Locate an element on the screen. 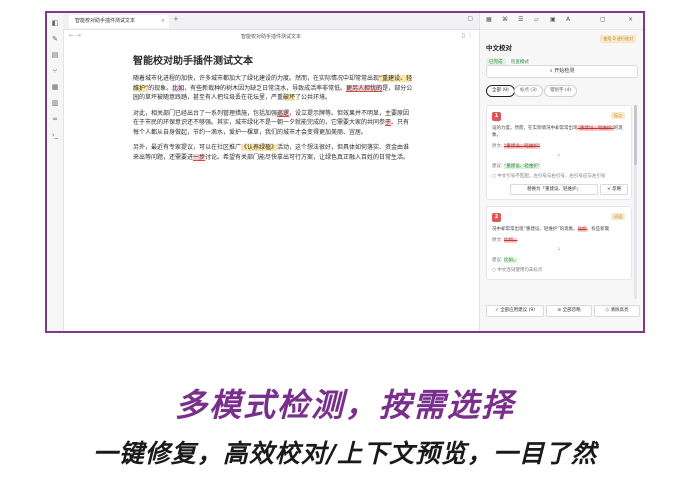 Image resolution: width=690 pixels, height=482 pixels. more-options-icon: ▯ ⋮ is located at coordinates (467, 35).